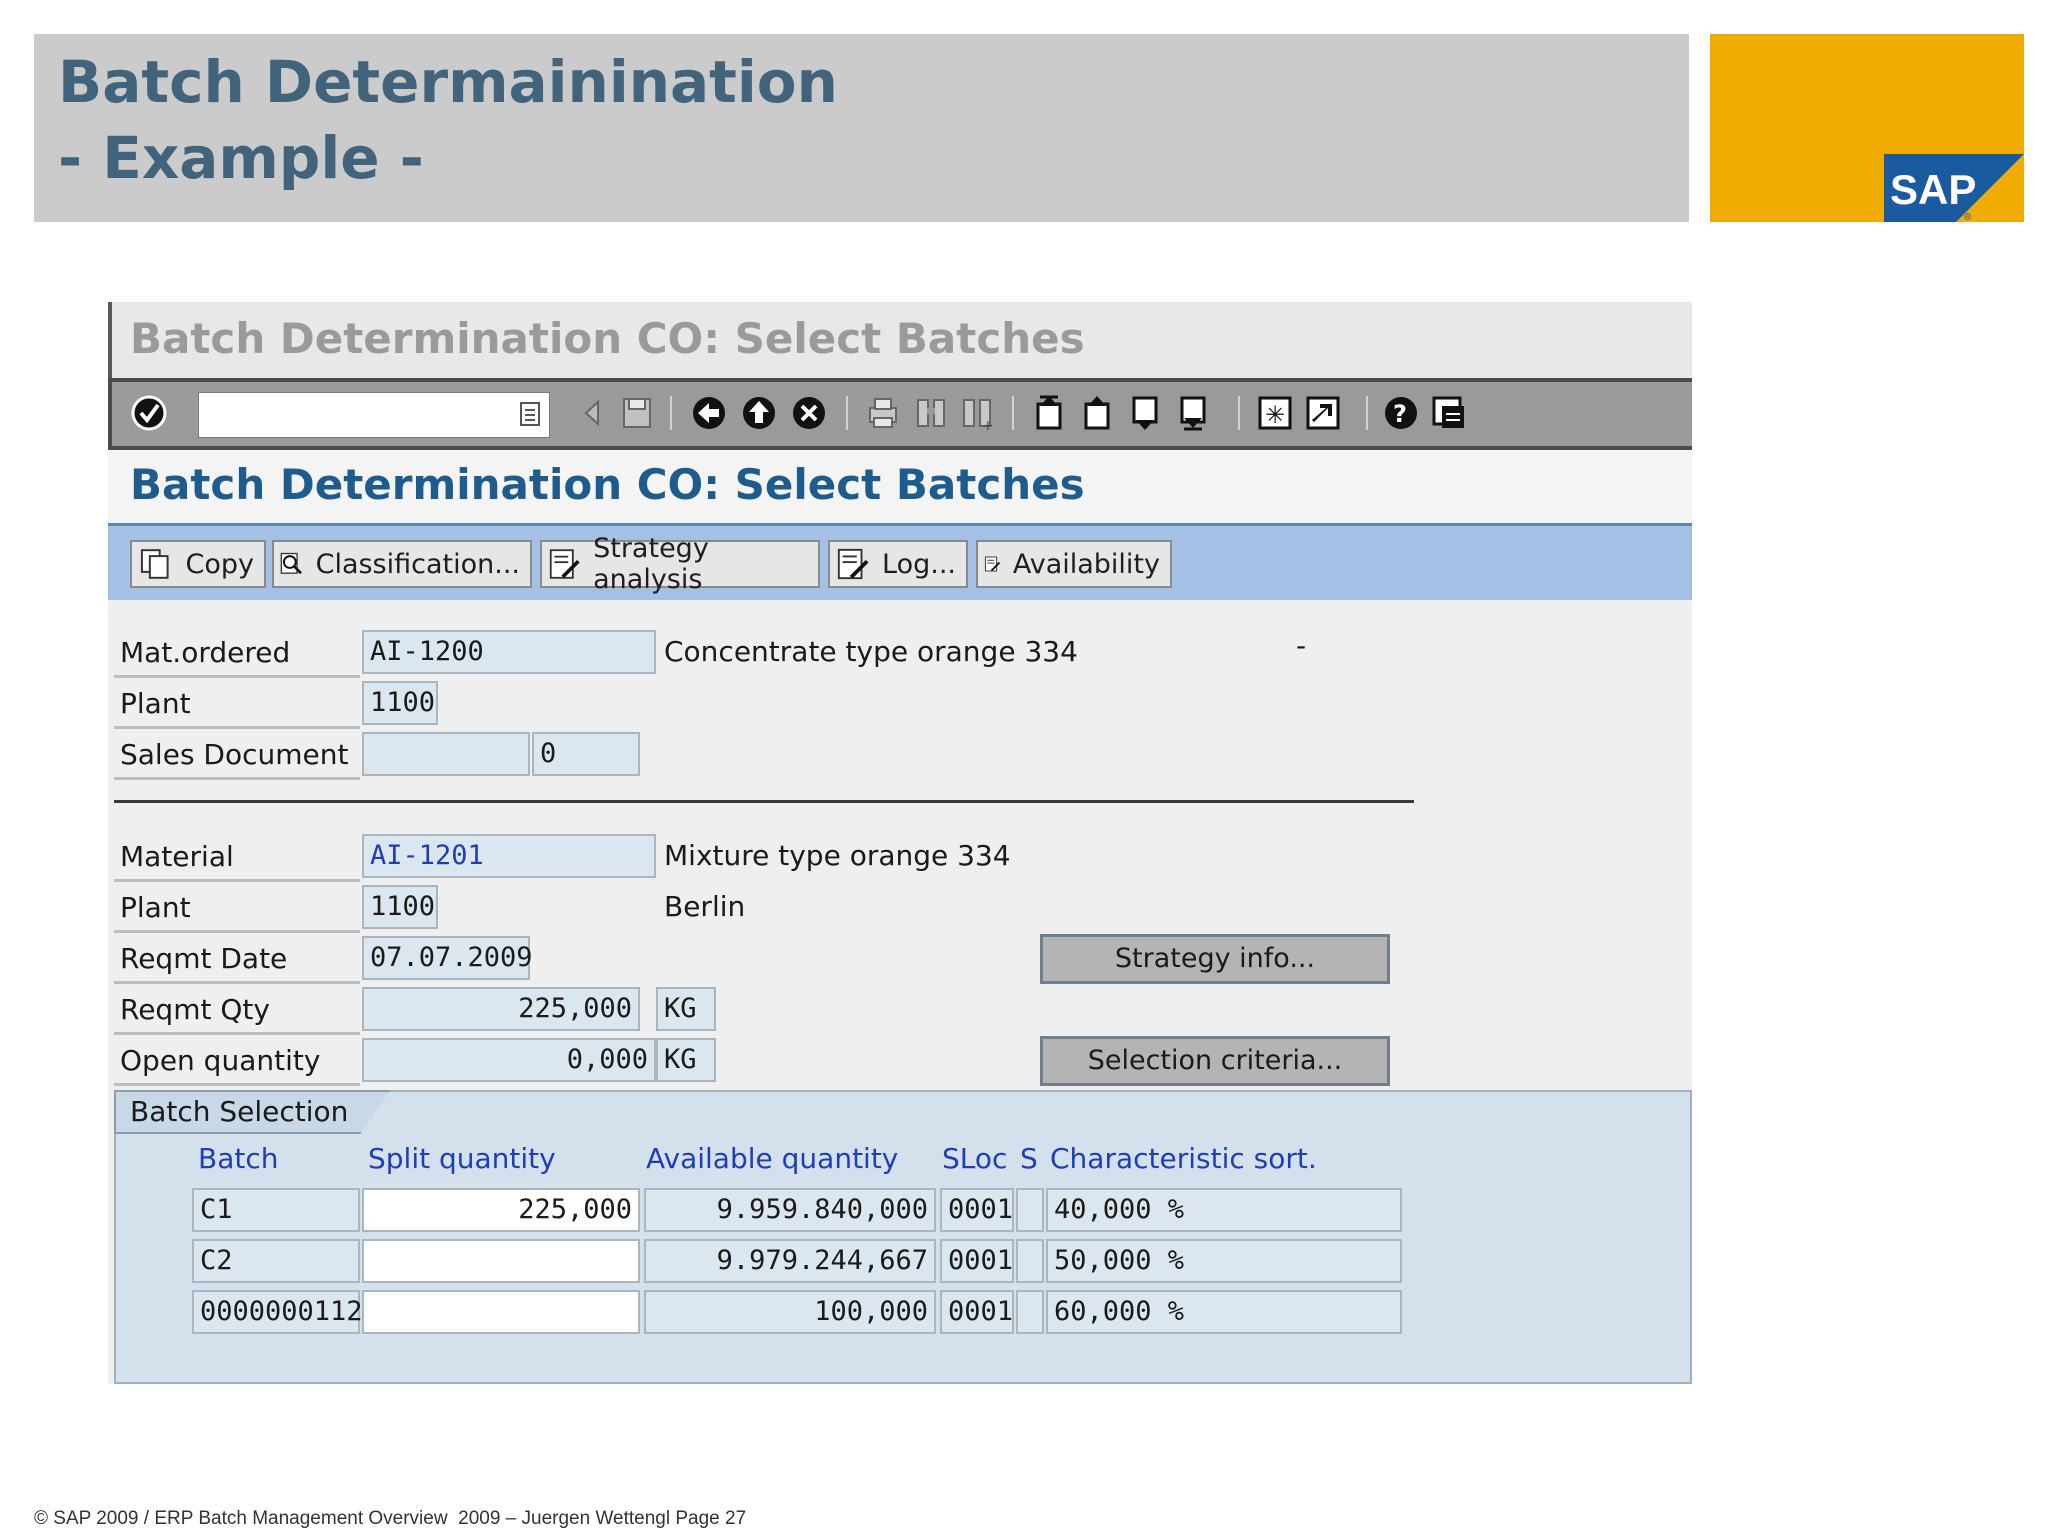 The height and width of the screenshot is (1536, 2048). Describe the element at coordinates (686, 1060) in the screenshot. I see `open-quantity-unit-field: KG` at that location.